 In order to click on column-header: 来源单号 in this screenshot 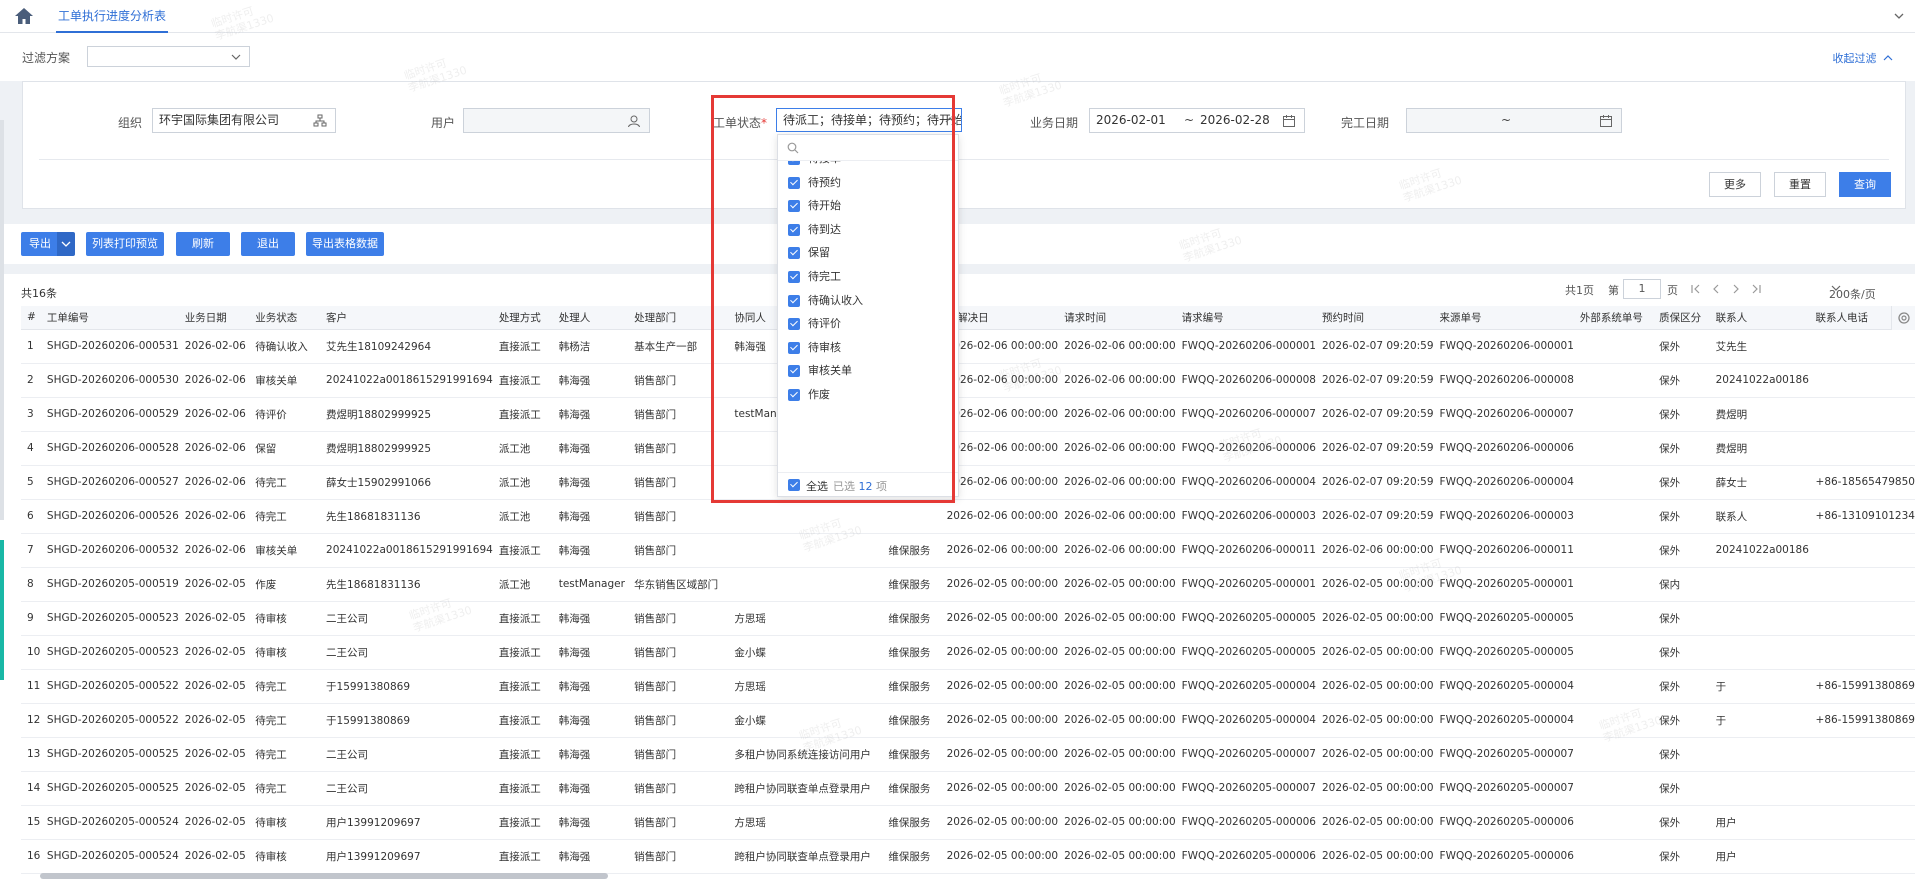, I will do `click(1503, 318)`.